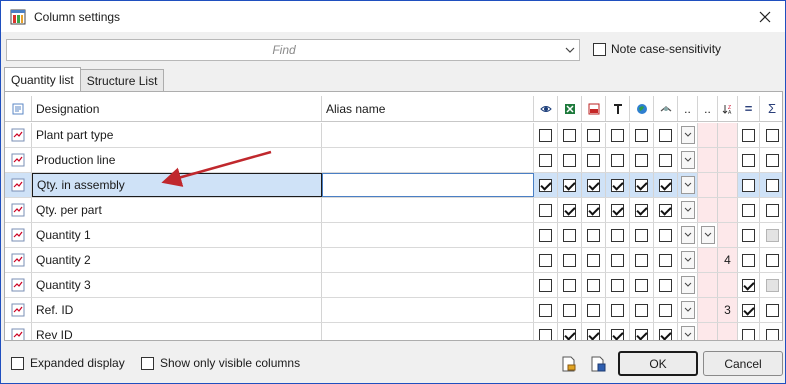 The width and height of the screenshot is (786, 384). I want to click on designation-cell: Quantity 2, so click(177, 260).